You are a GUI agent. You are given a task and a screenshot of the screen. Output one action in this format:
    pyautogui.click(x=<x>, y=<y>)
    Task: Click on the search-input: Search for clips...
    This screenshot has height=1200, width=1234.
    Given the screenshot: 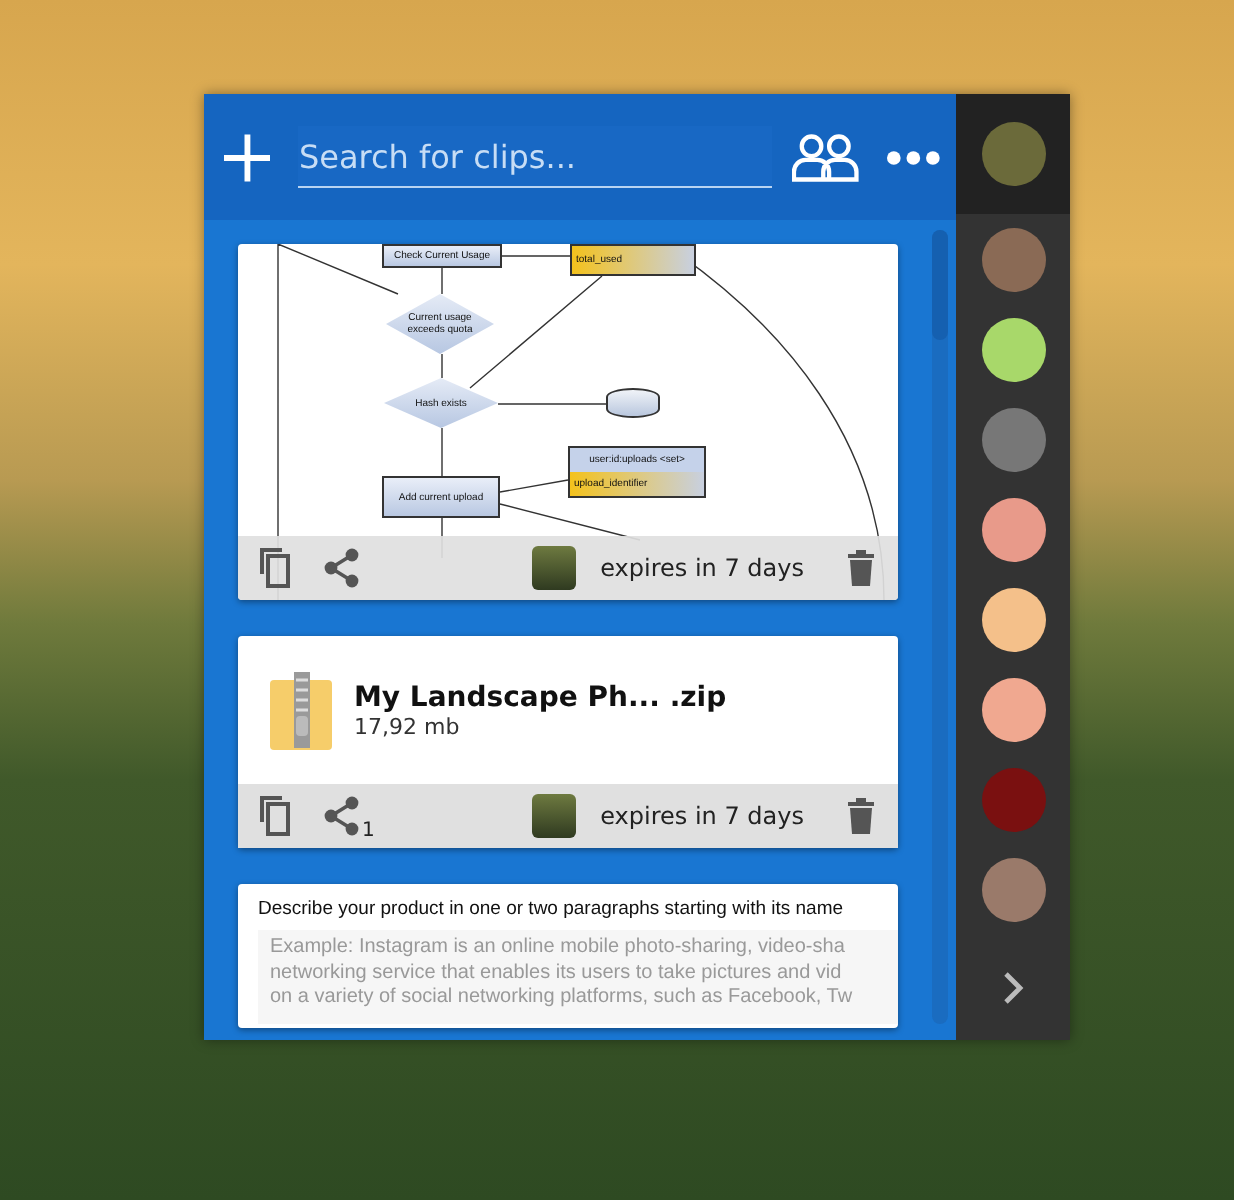 What is the action you would take?
    pyautogui.click(x=535, y=156)
    